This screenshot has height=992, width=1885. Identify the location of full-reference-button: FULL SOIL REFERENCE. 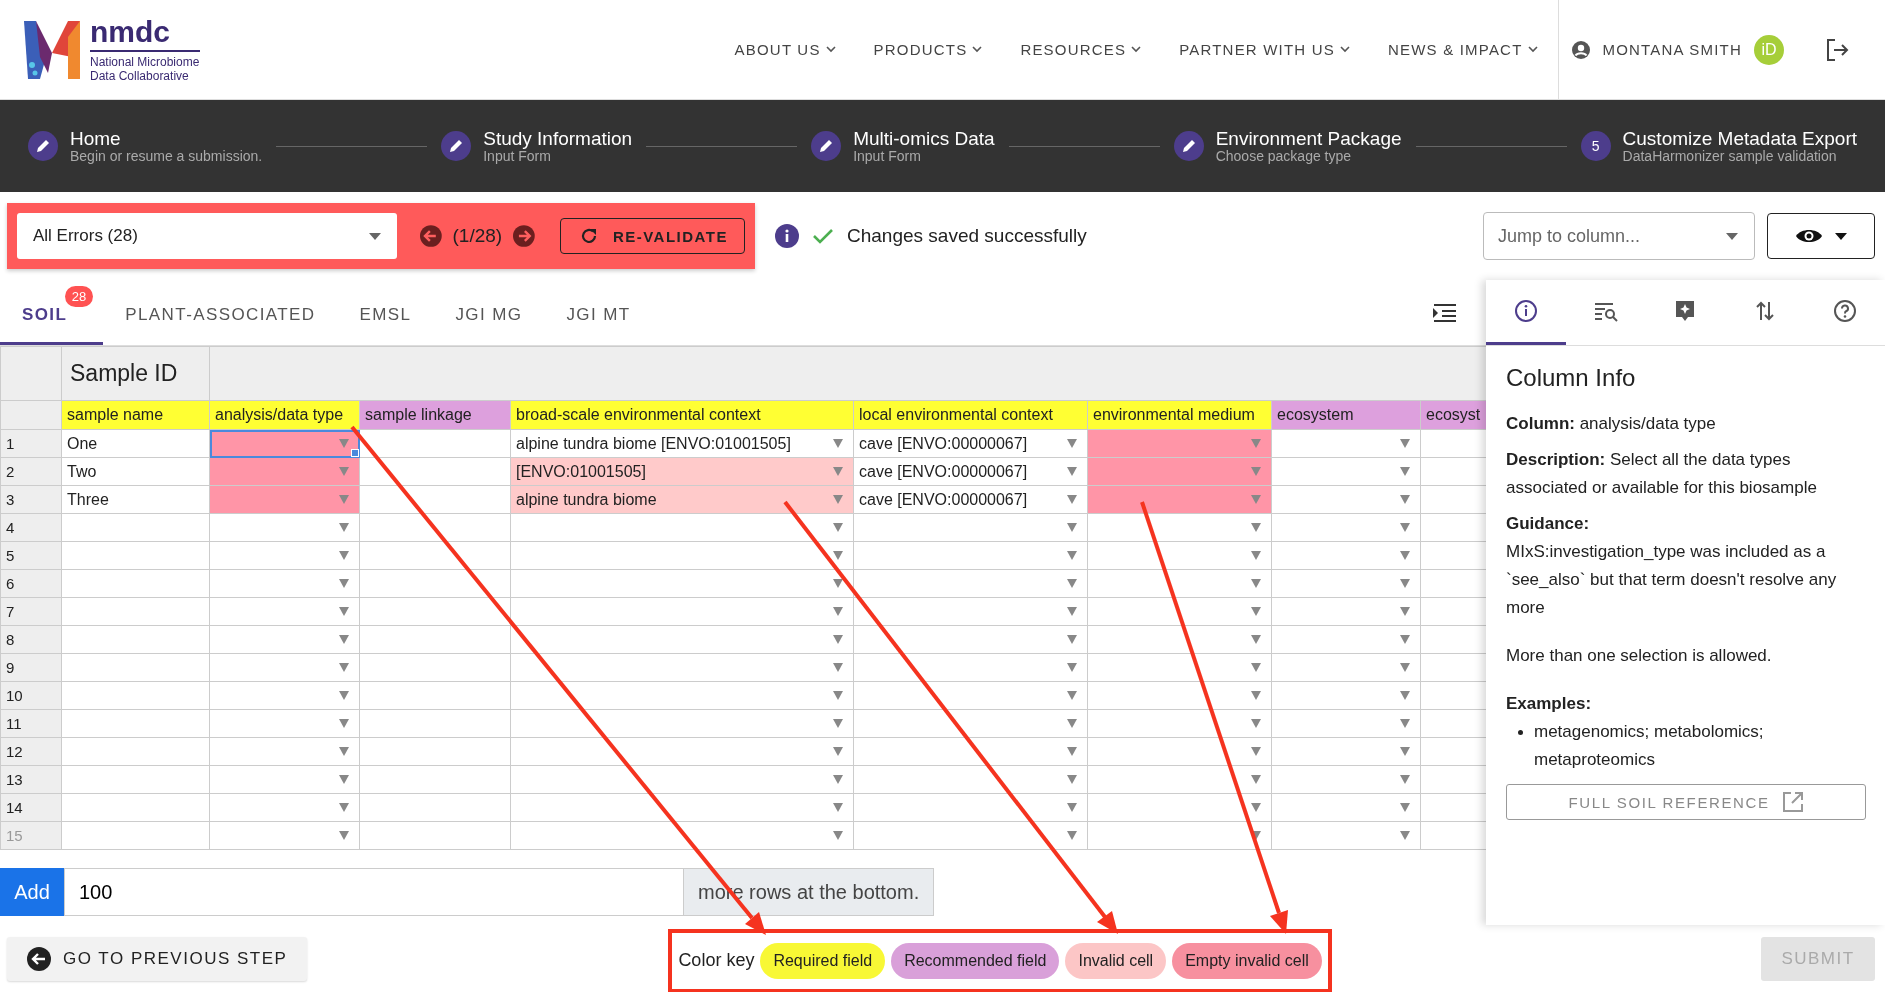
(1686, 802).